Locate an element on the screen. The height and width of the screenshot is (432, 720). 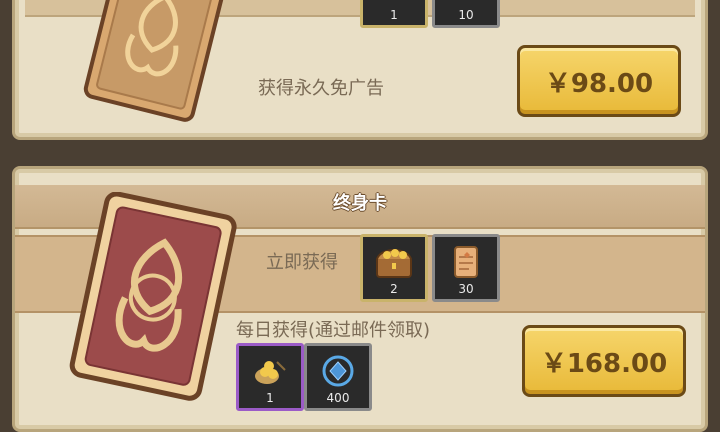
reward-count: 10 is located at coordinates (466, 15).